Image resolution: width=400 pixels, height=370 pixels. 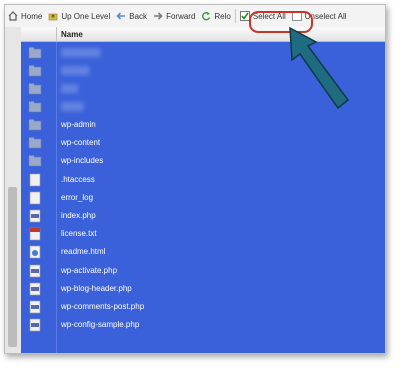 I want to click on html-file-icon, so click(x=35, y=252).